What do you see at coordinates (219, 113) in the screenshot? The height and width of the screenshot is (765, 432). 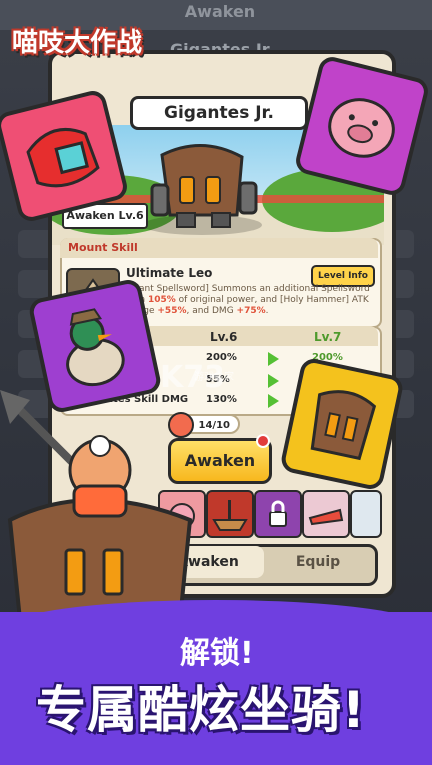 I see `hero-title: Gigantes Jr.` at bounding box center [219, 113].